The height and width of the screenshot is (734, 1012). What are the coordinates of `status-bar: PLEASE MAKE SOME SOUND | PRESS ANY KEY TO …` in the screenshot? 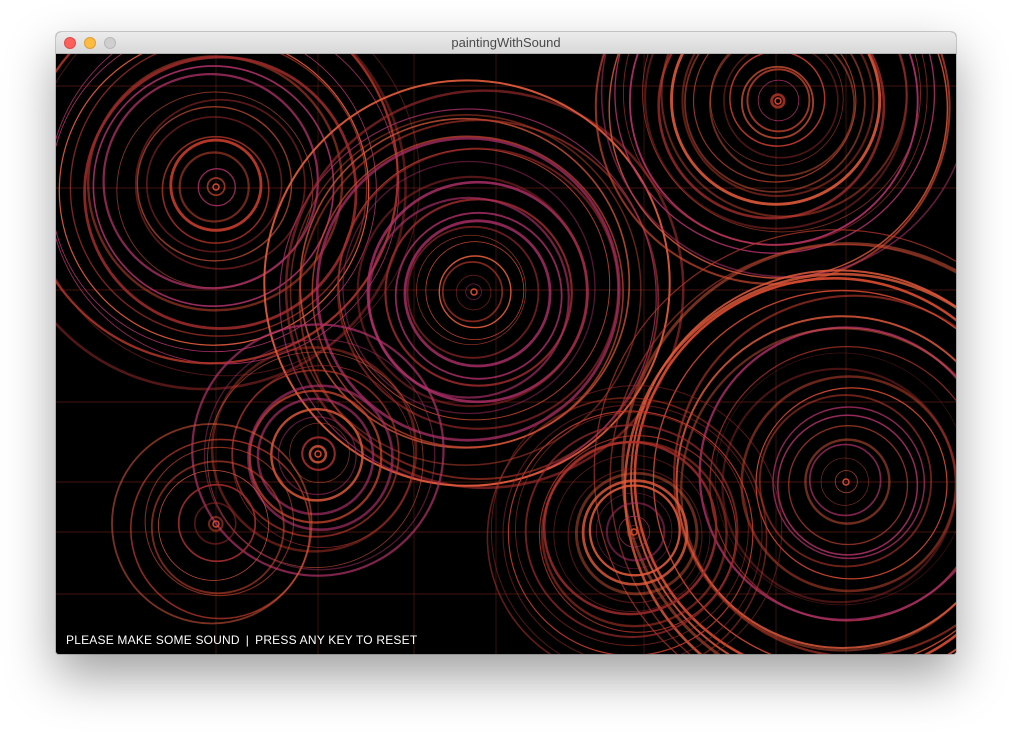 It's located at (241, 640).